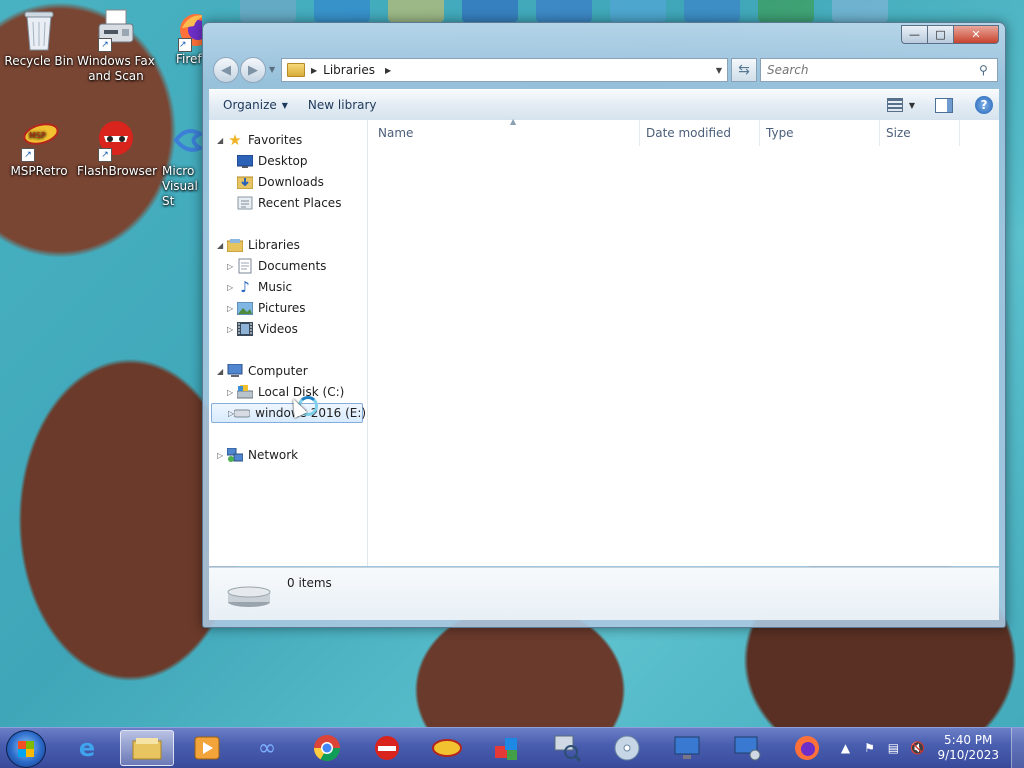 This screenshot has width=1024, height=768. I want to click on address-history-dropdown-icon: ▼, so click(719, 70).